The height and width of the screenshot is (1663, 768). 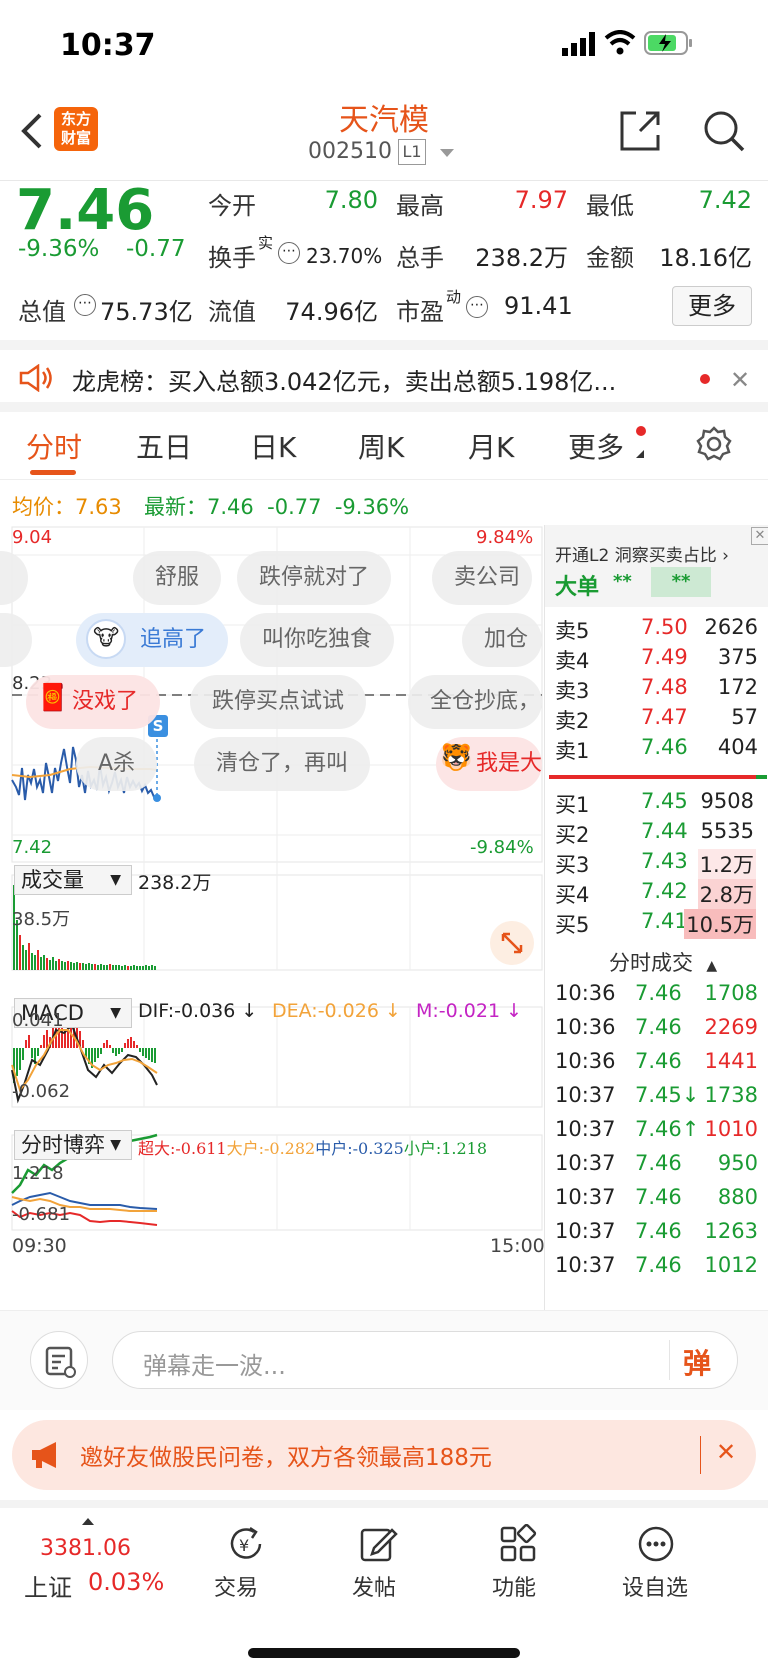 I want to click on l2-promo: 开通L2 洞察买卖占比 › ✕ 大单 ** **, so click(x=656, y=566).